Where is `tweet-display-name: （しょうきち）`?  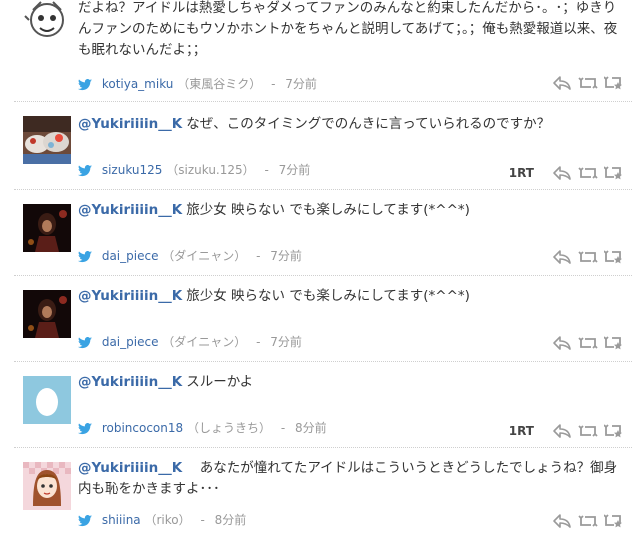 tweet-display-name: （しょうきち） is located at coordinates (228, 428).